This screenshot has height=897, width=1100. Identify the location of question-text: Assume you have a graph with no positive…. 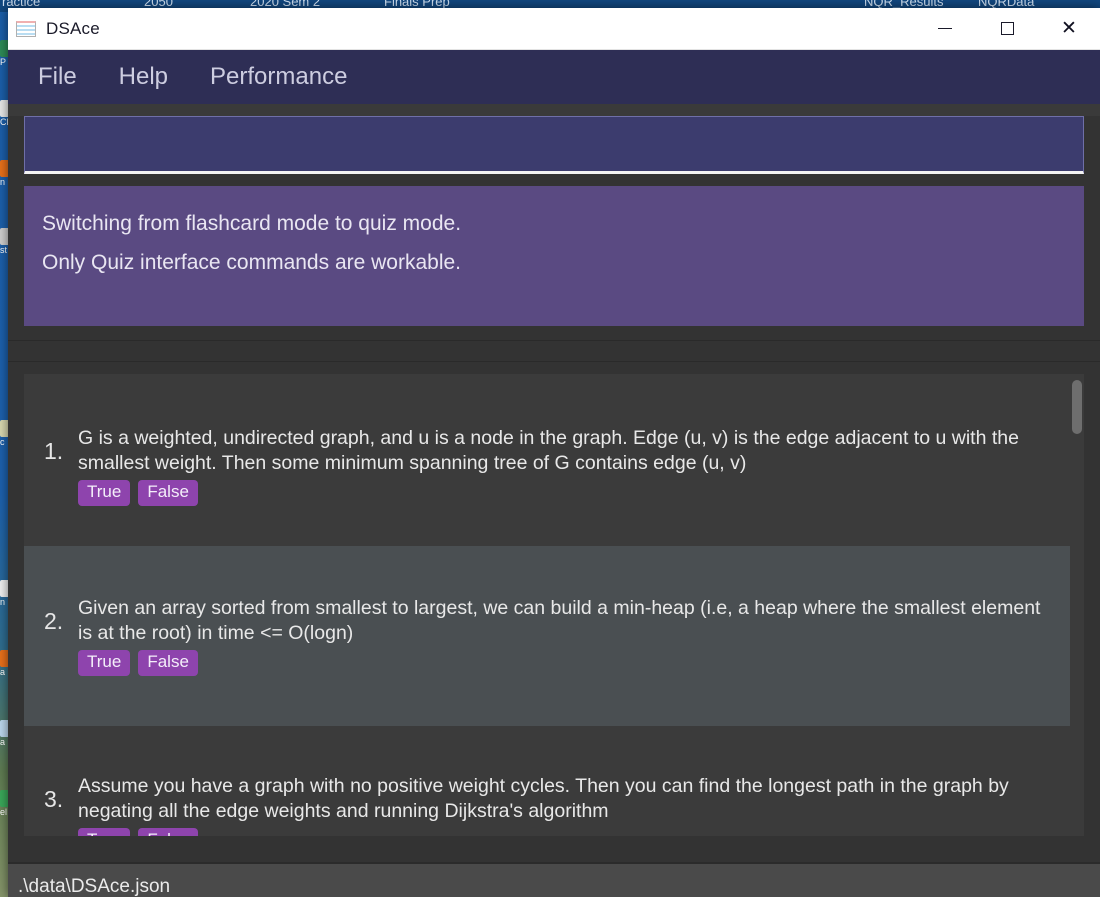
(543, 798).